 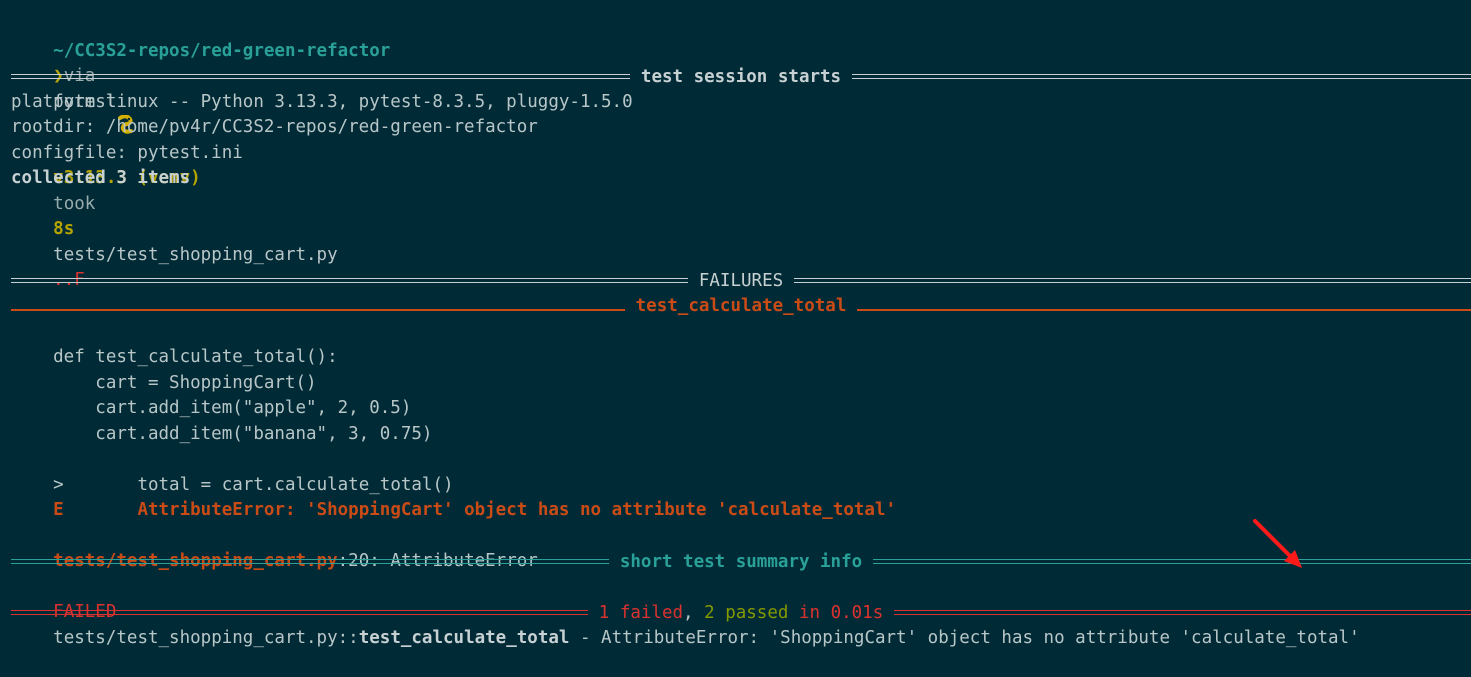 What do you see at coordinates (127, 152) in the screenshot?
I see `configfile-line: configfile: pytest.ini` at bounding box center [127, 152].